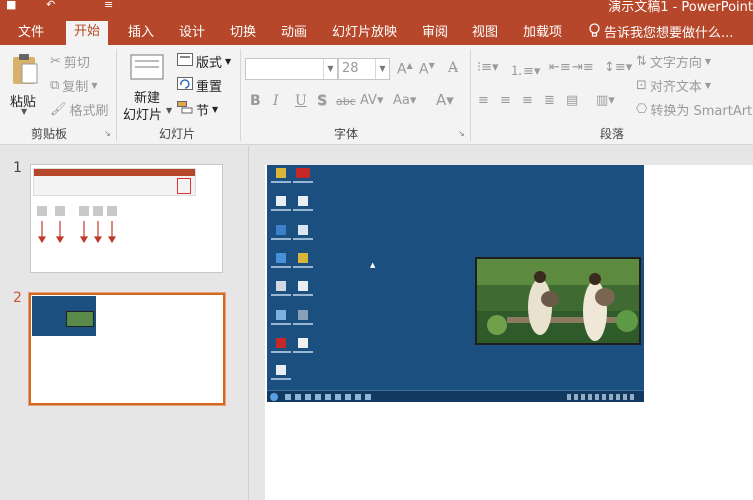 This screenshot has height=500, width=753. What do you see at coordinates (70, 61) in the screenshot?
I see `cut-button: ✂ 剪切` at bounding box center [70, 61].